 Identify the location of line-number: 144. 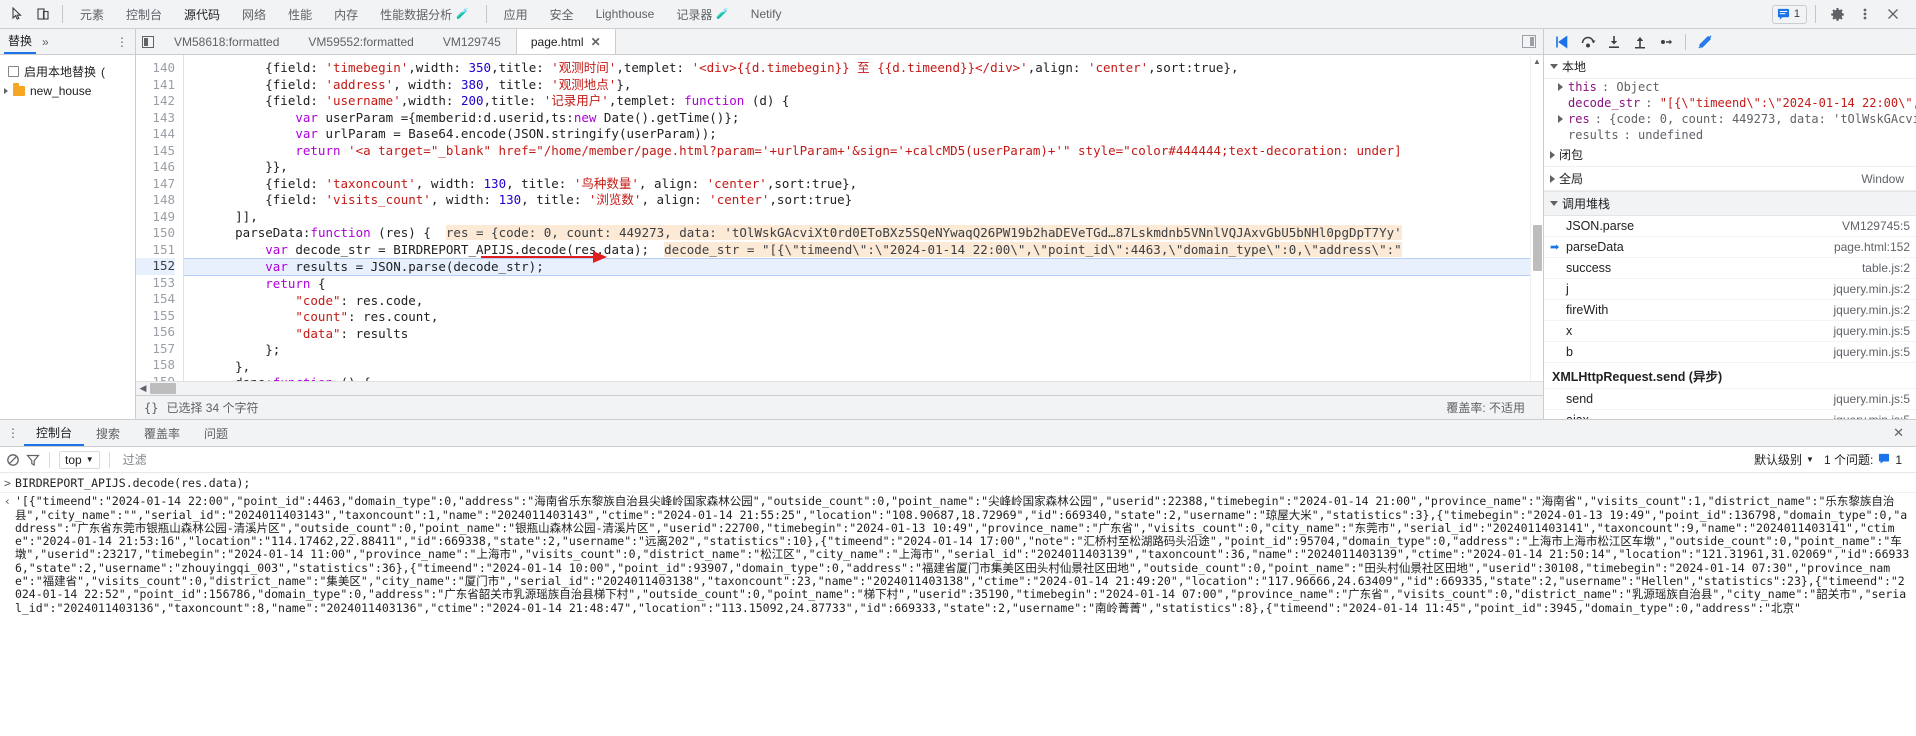
(155, 134).